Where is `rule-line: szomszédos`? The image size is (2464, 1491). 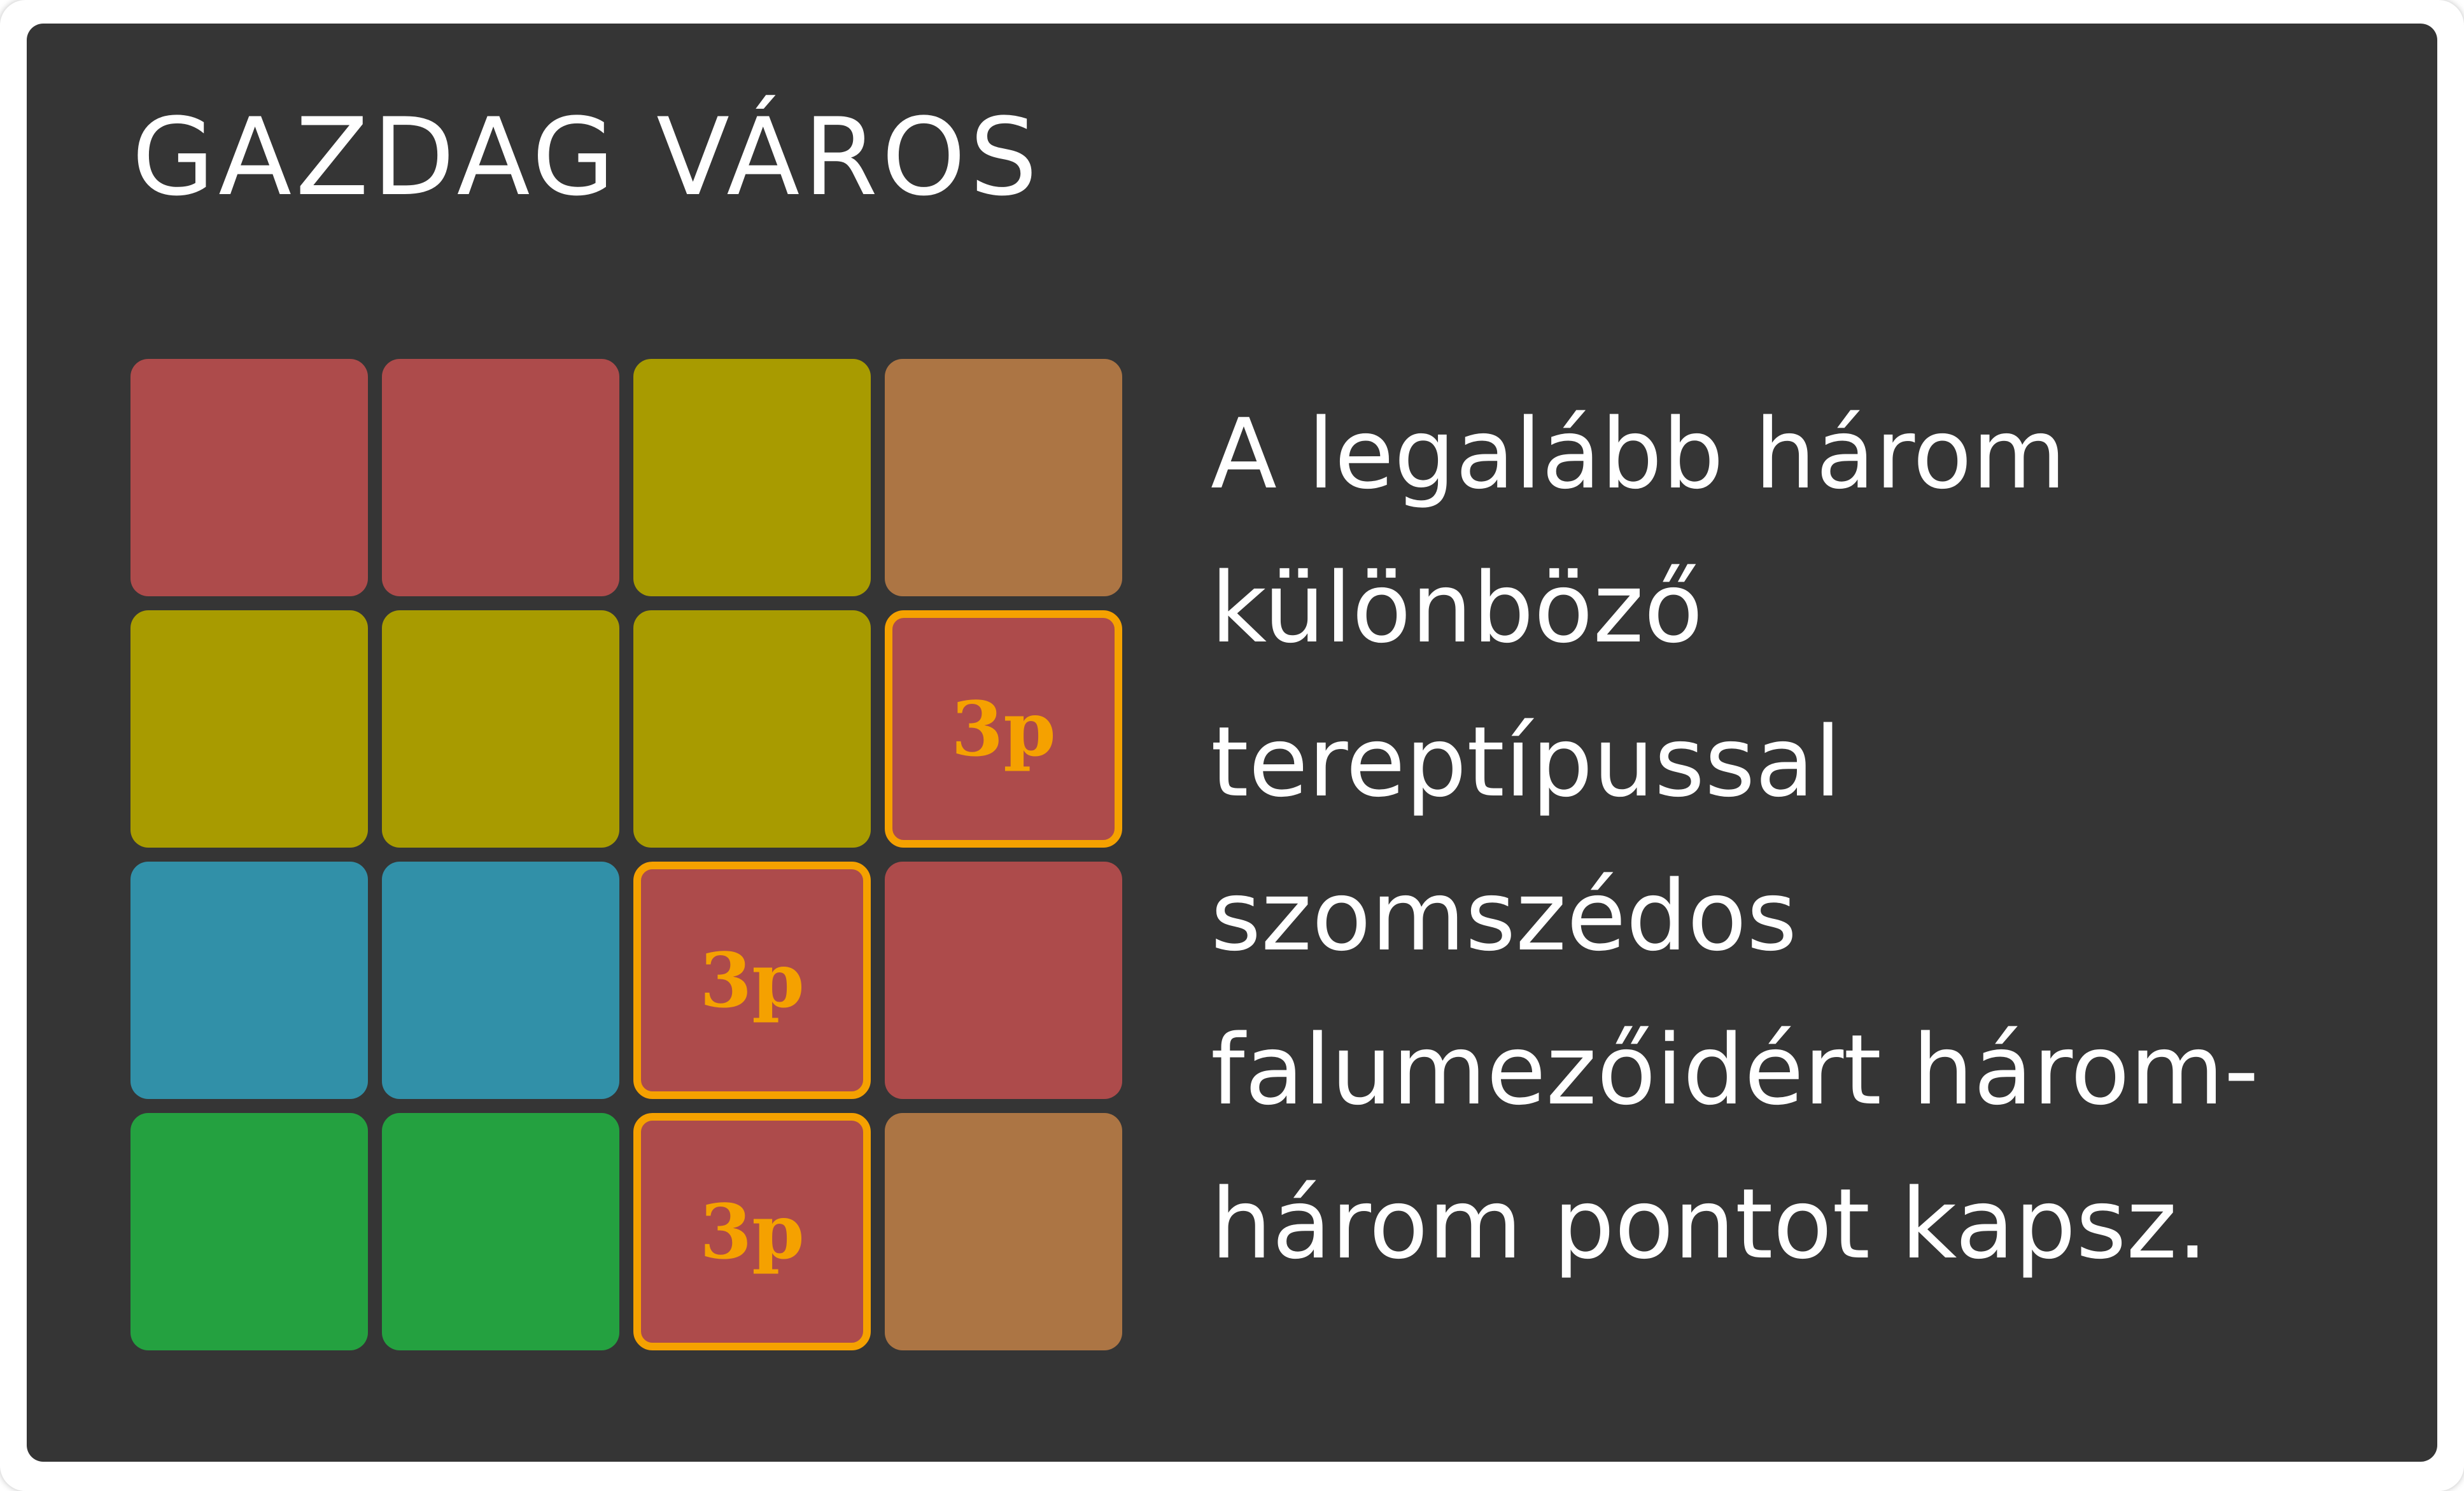
rule-line: szomszédos is located at coordinates (1504, 916).